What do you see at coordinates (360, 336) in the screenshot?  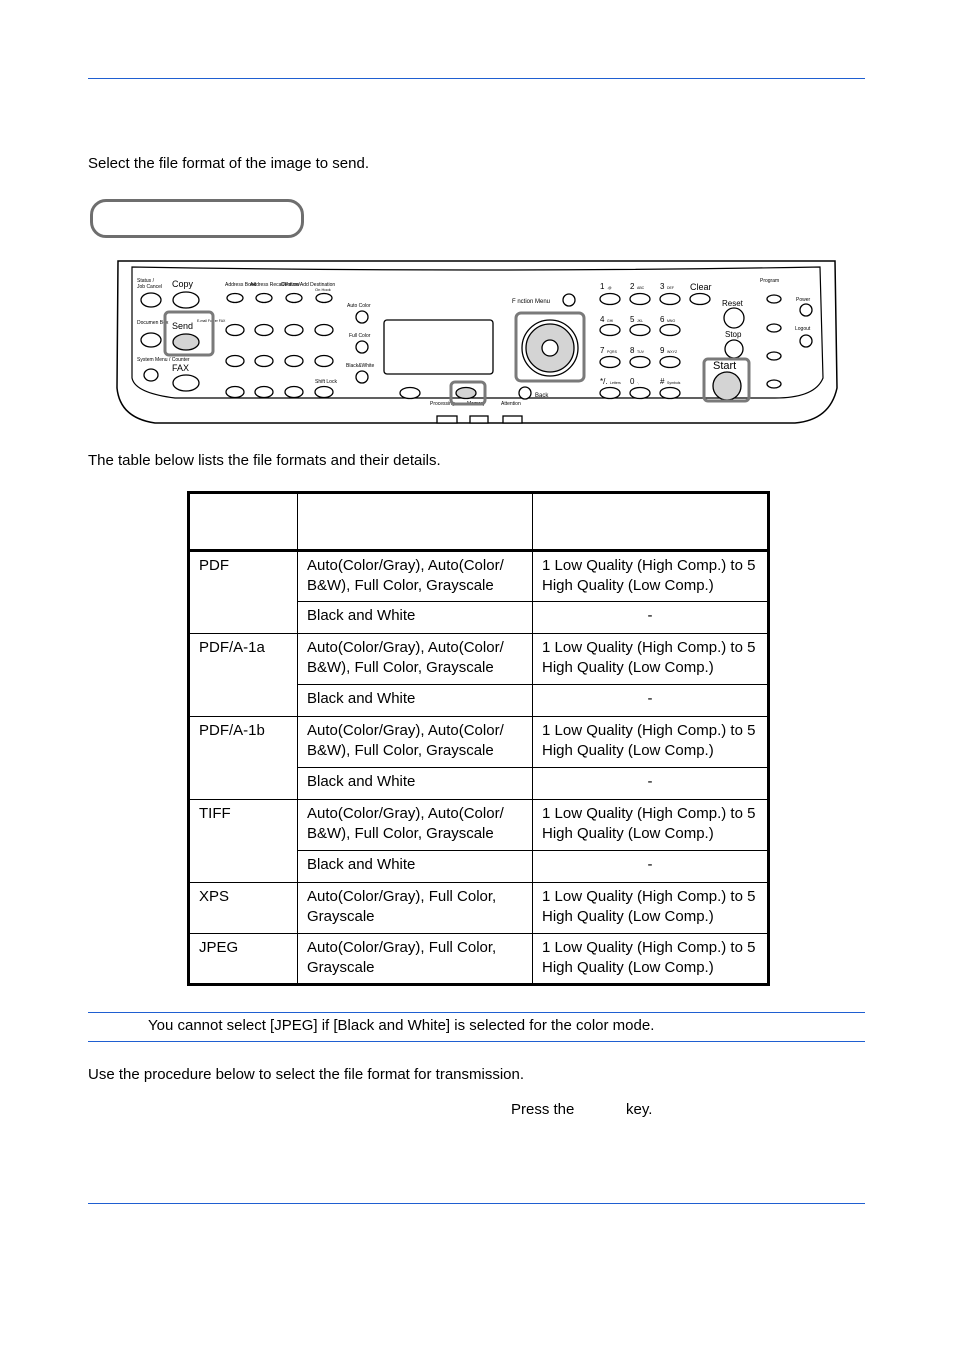 I see `label-full-color: Full Color` at bounding box center [360, 336].